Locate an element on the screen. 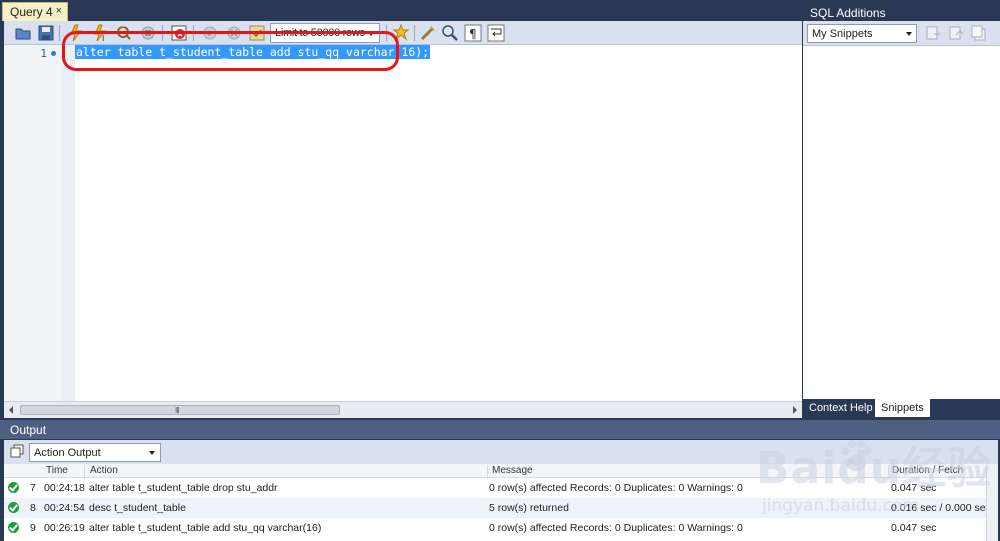 This screenshot has height=541, width=1000. output-mode-select: Action Output is located at coordinates (95, 452).